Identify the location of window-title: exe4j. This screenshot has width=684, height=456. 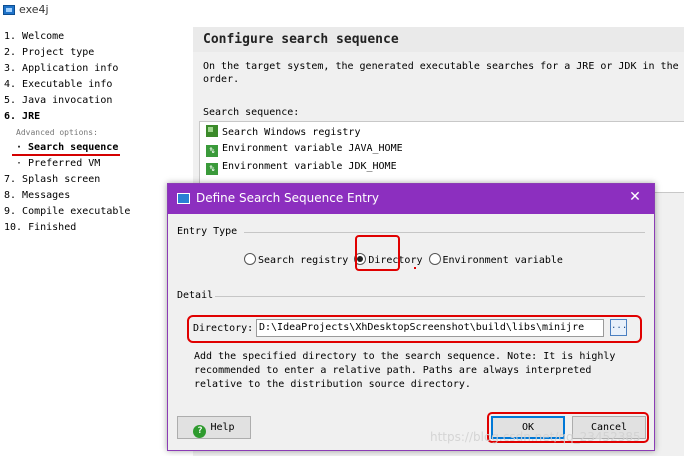
(34, 9).